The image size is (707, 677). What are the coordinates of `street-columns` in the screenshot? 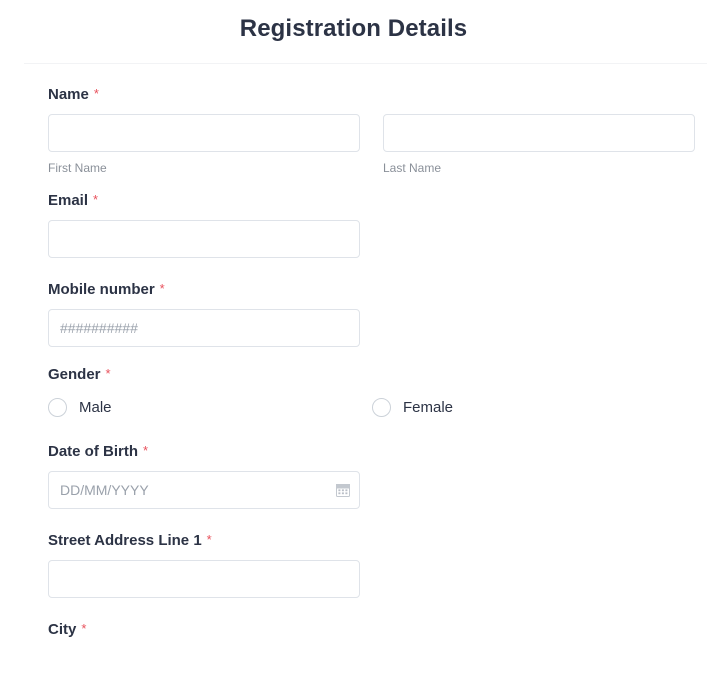 It's located at (377, 579).